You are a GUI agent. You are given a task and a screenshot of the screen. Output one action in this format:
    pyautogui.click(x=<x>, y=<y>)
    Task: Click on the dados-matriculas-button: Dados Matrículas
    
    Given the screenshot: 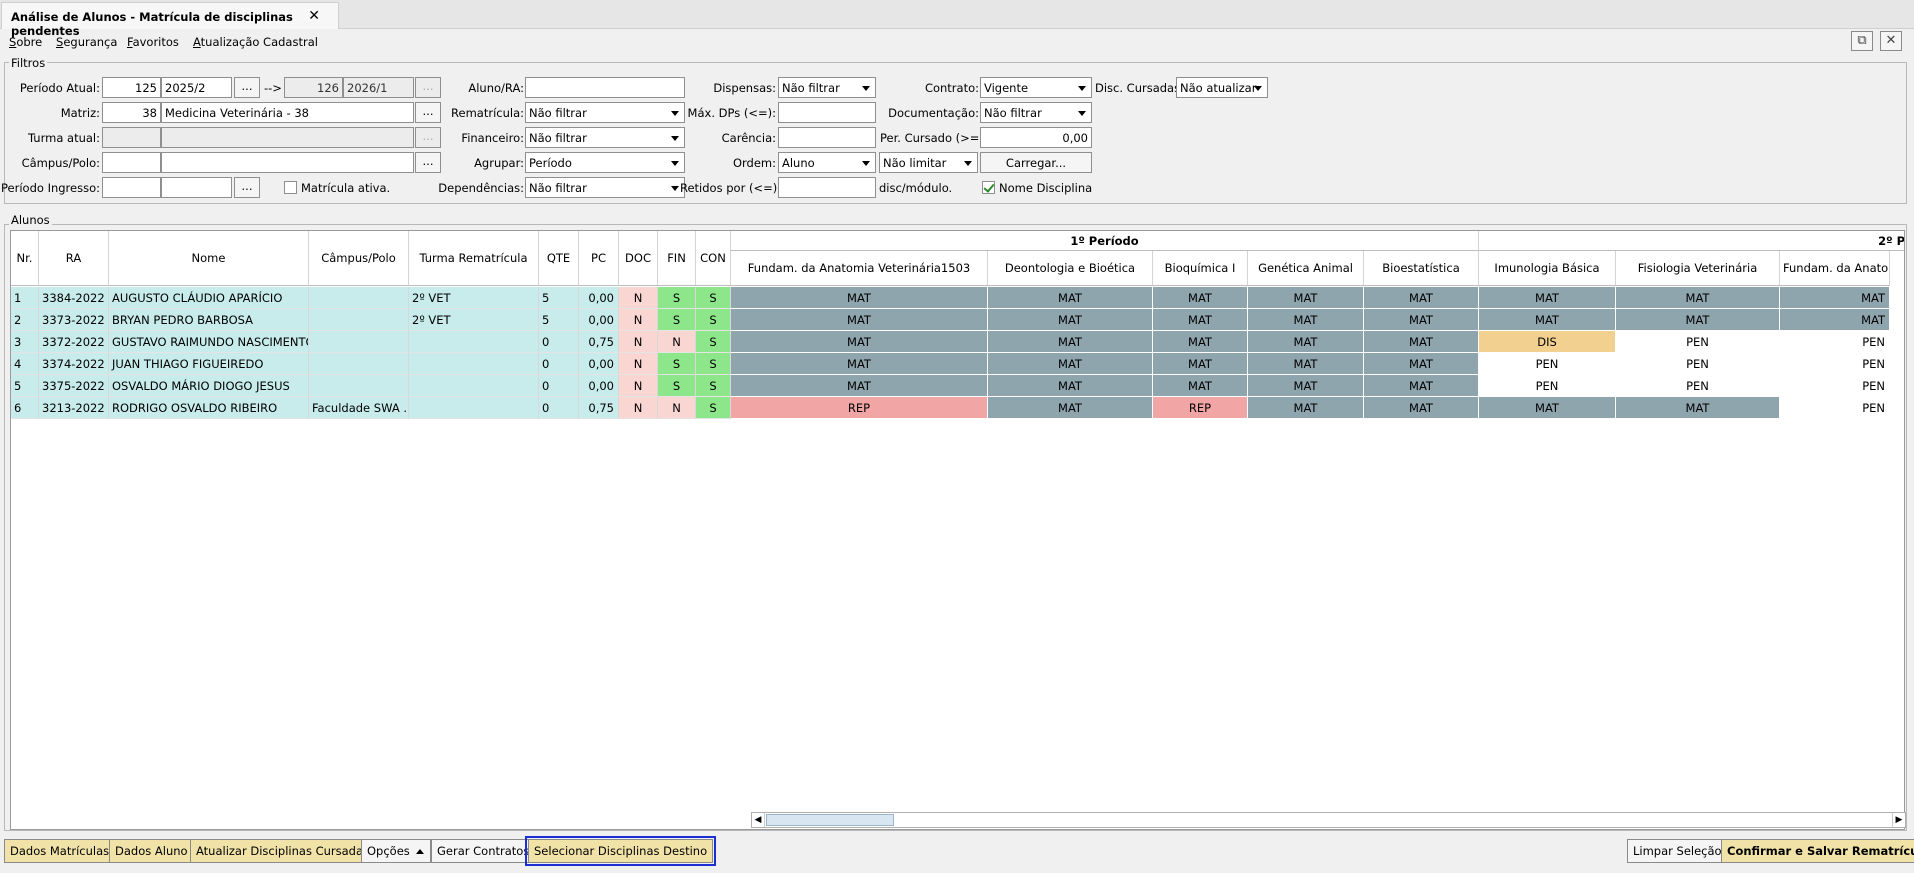 What is the action you would take?
    pyautogui.click(x=60, y=851)
    